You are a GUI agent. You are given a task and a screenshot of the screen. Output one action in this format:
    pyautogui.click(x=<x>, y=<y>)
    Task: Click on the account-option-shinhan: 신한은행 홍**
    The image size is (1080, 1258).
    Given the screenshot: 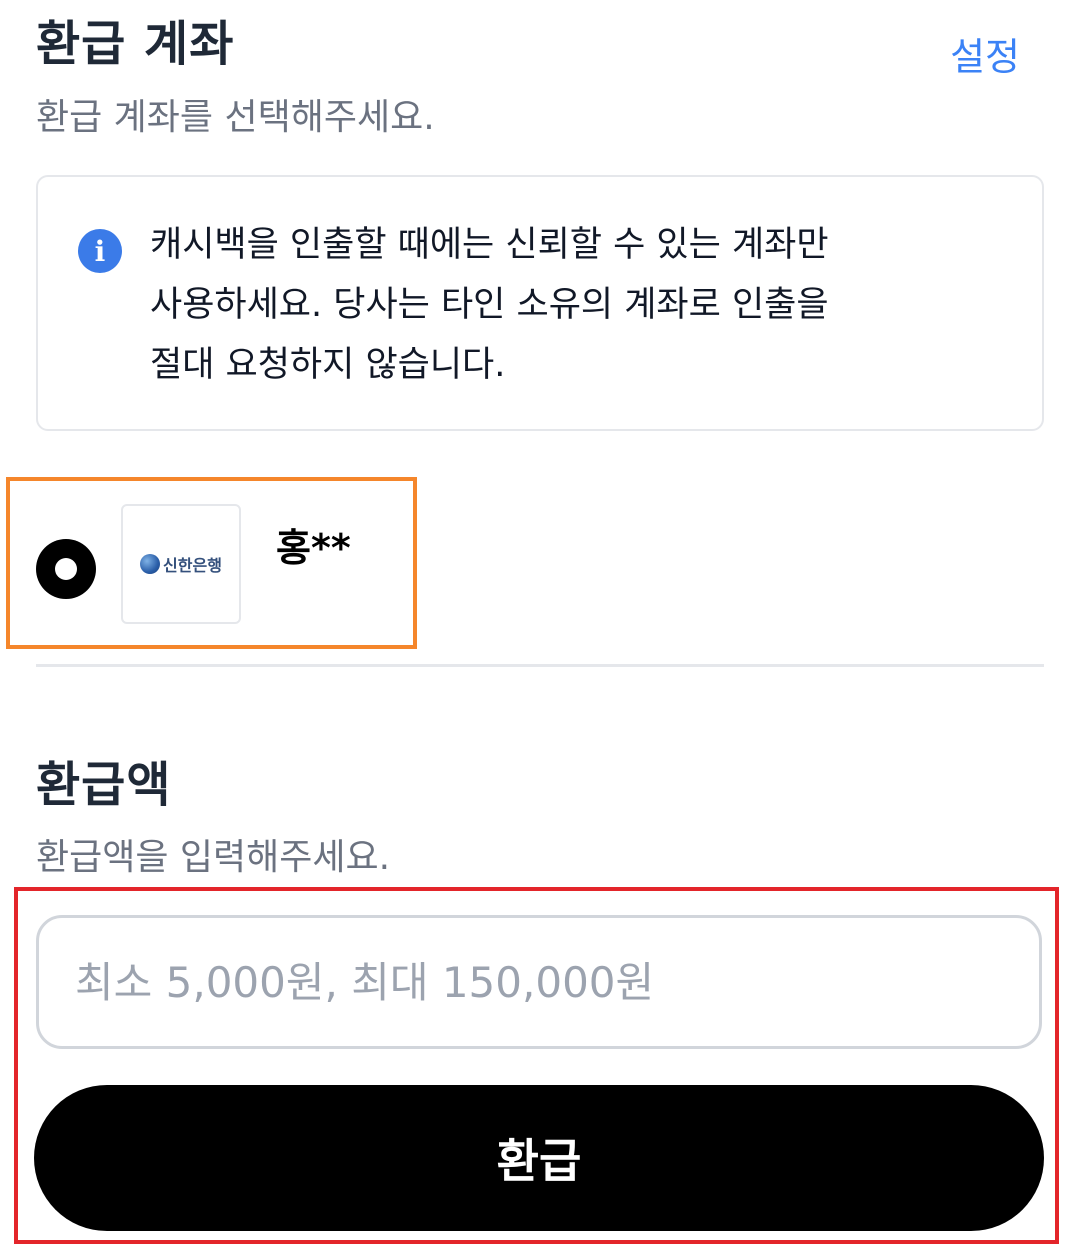 What is the action you would take?
    pyautogui.click(x=211, y=563)
    